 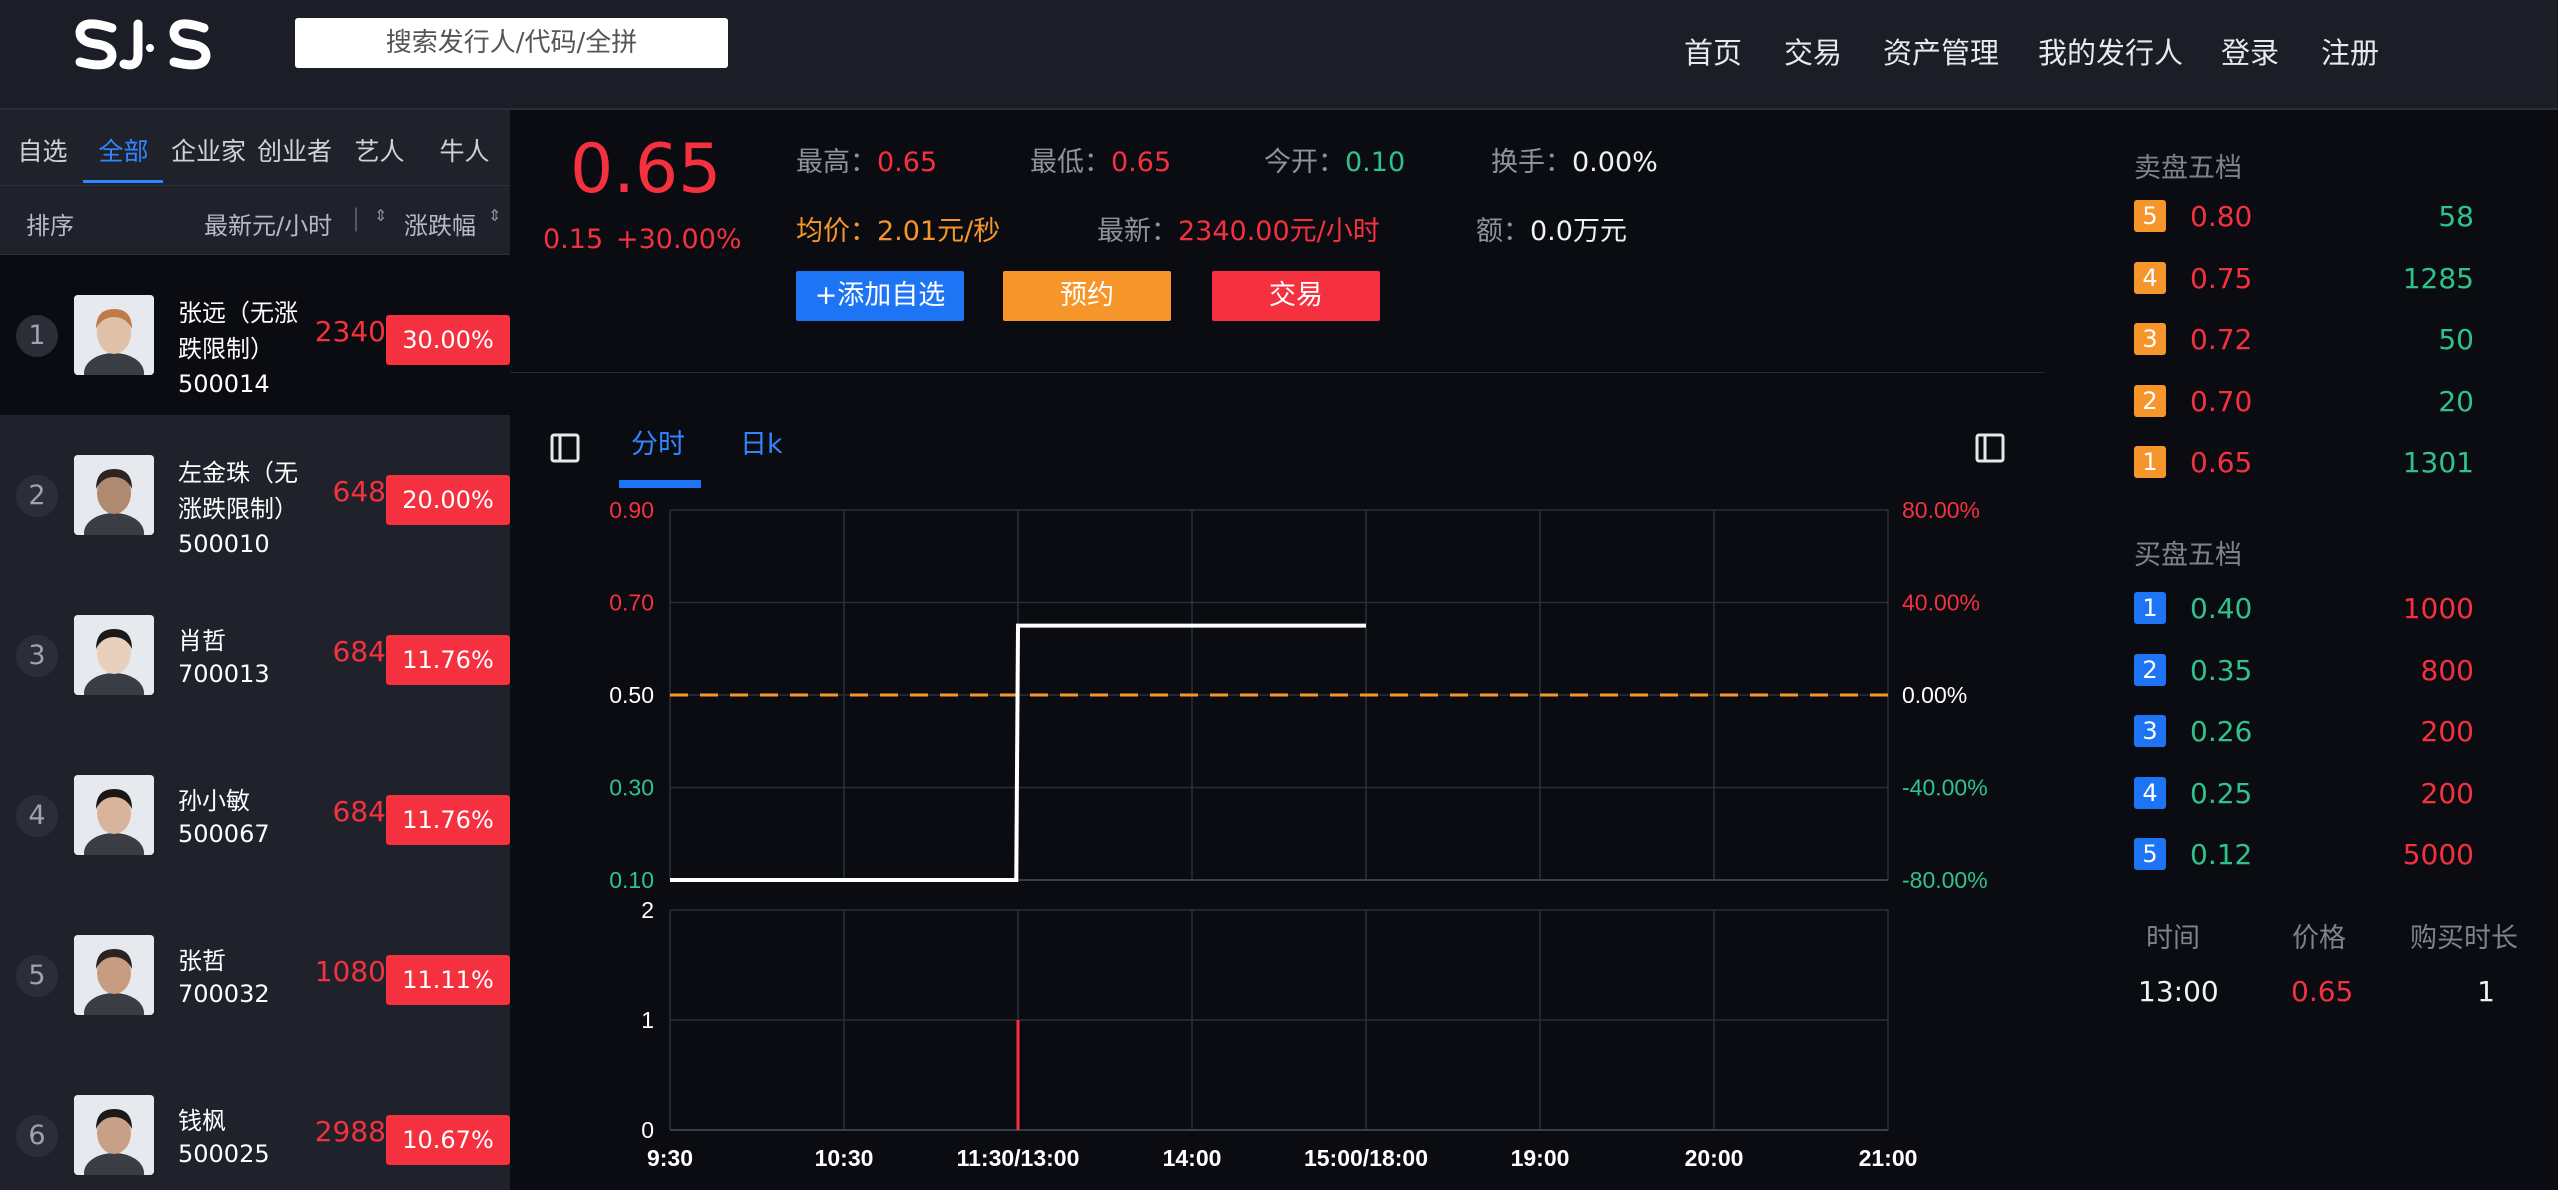 I want to click on buy-volume: 800, so click(x=2447, y=670).